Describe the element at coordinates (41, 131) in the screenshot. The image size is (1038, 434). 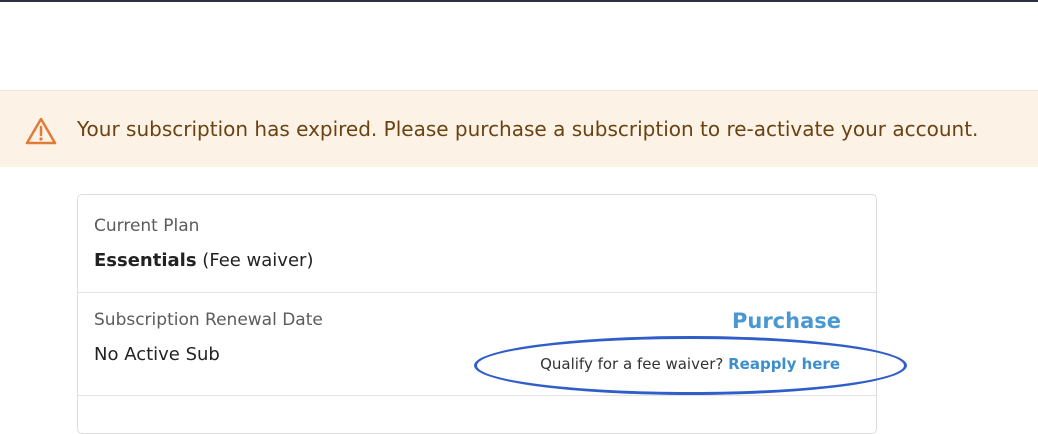
I see `warning-triangle-icon` at that location.